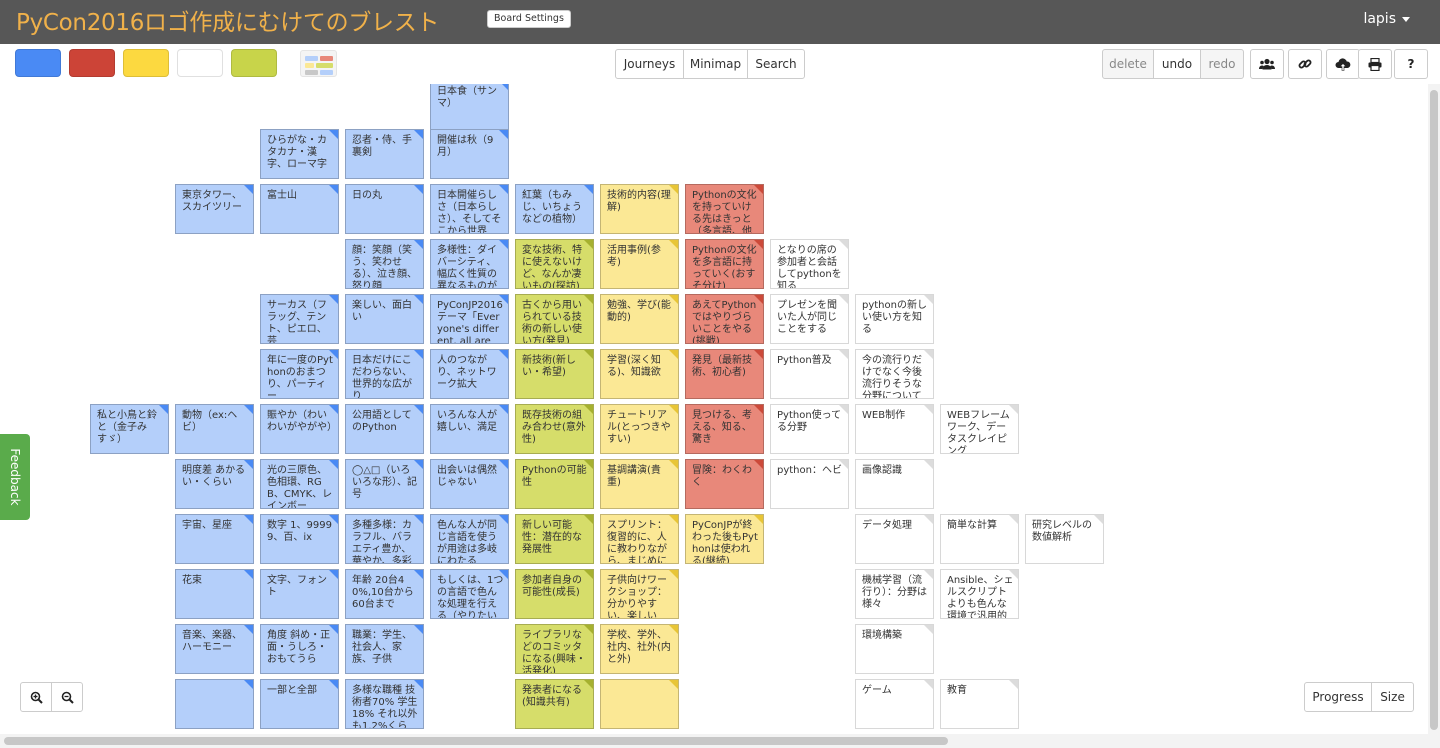 The height and width of the screenshot is (748, 1440). What do you see at coordinates (1305, 64) in the screenshot?
I see `link-button` at bounding box center [1305, 64].